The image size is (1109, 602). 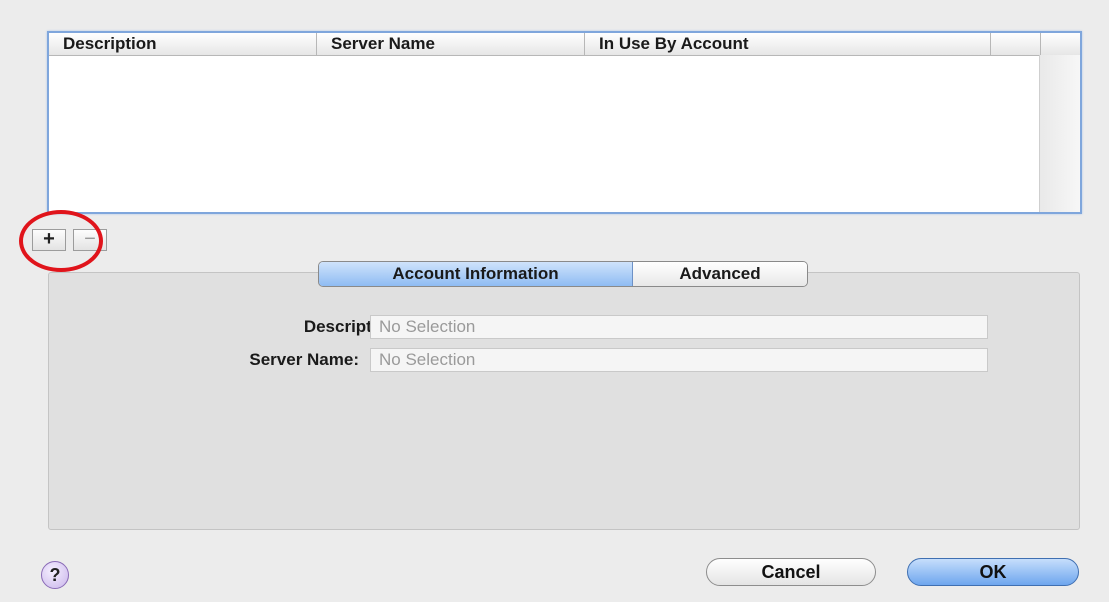 What do you see at coordinates (55, 575) in the screenshot?
I see `help-button: ?` at bounding box center [55, 575].